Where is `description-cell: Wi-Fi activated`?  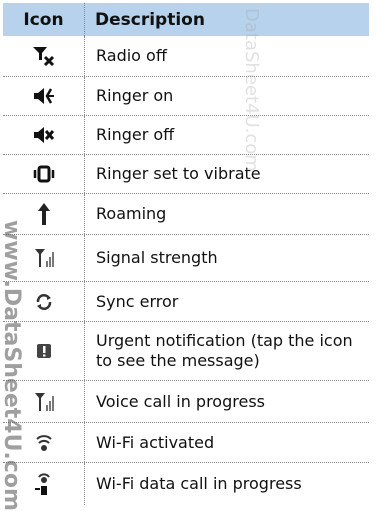 description-cell: Wi-Fi activated is located at coordinates (155, 442).